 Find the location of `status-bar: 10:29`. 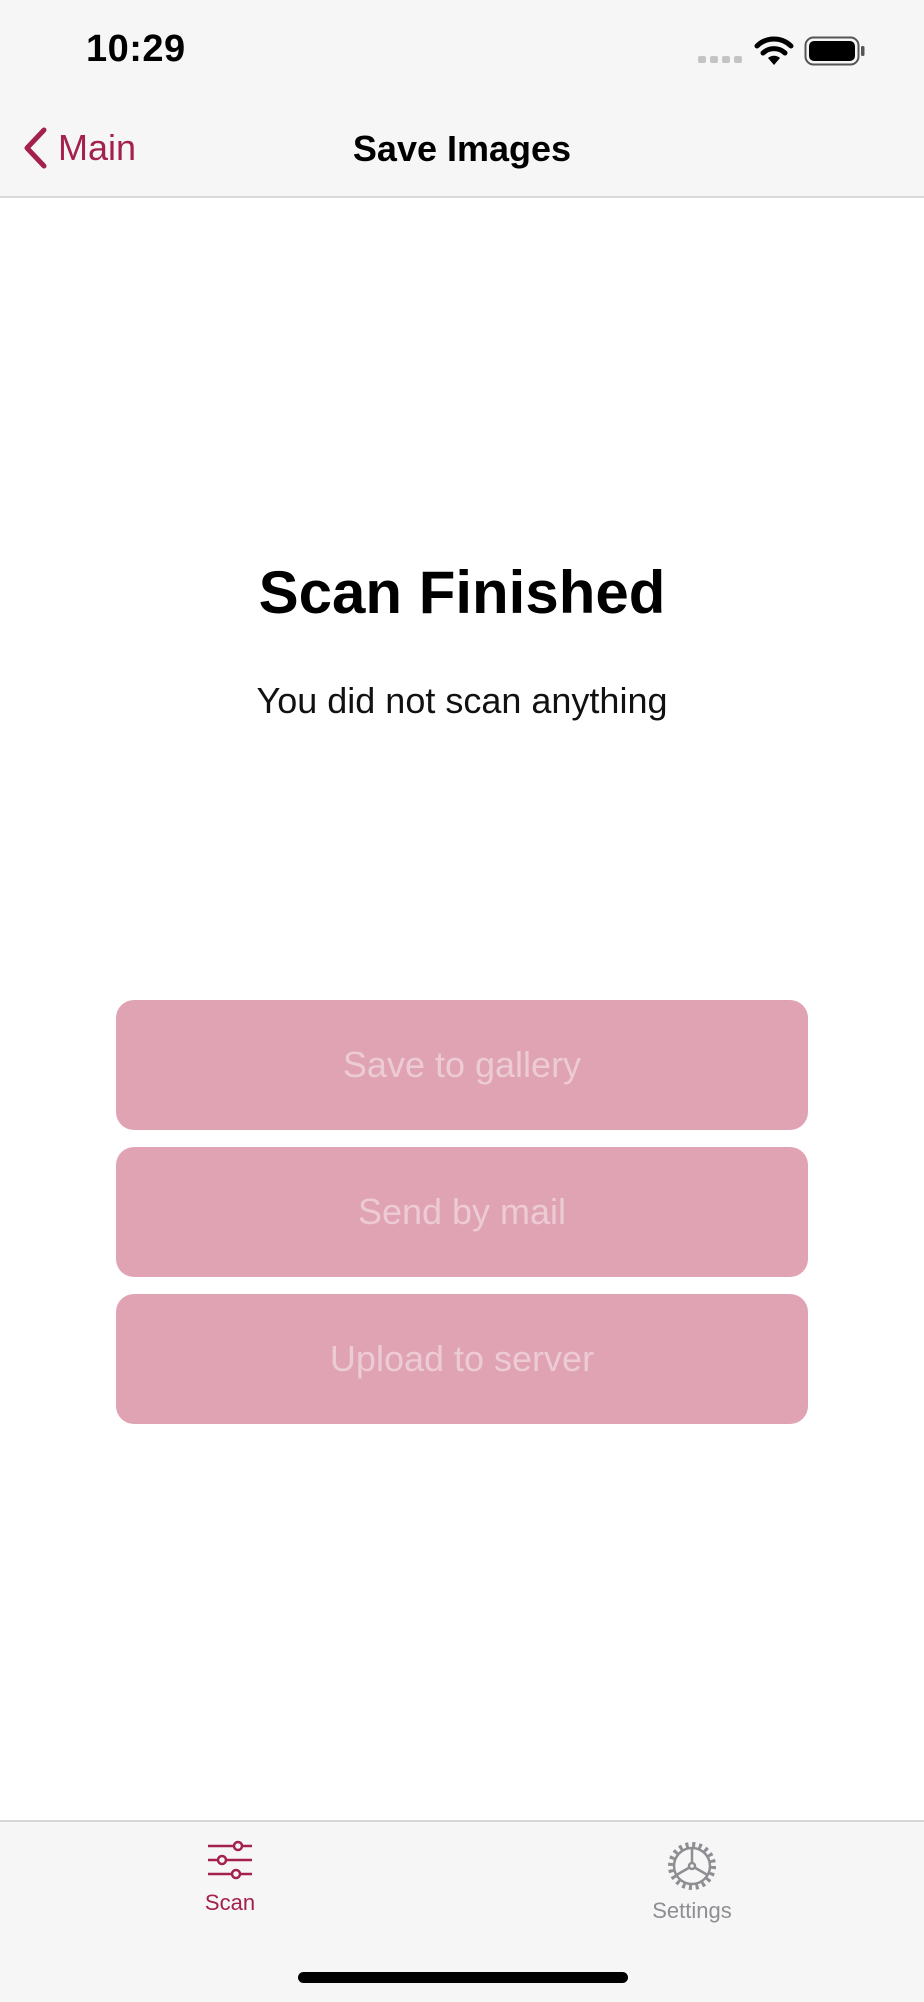

status-bar: 10:29 is located at coordinates (462, 50).